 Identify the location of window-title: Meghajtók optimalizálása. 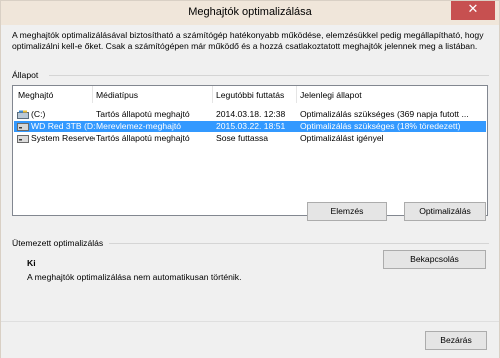
(250, 12).